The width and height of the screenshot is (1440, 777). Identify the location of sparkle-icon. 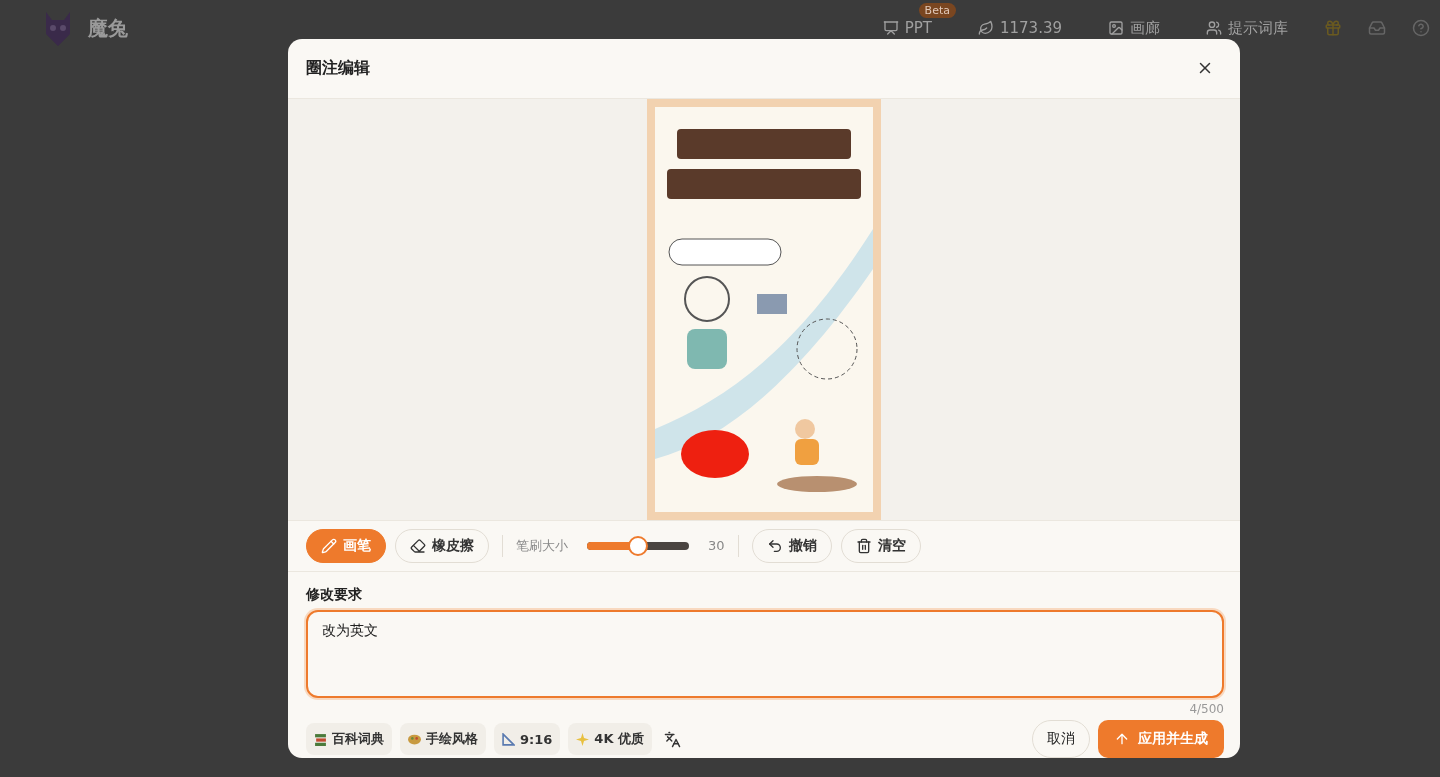
(583, 739).